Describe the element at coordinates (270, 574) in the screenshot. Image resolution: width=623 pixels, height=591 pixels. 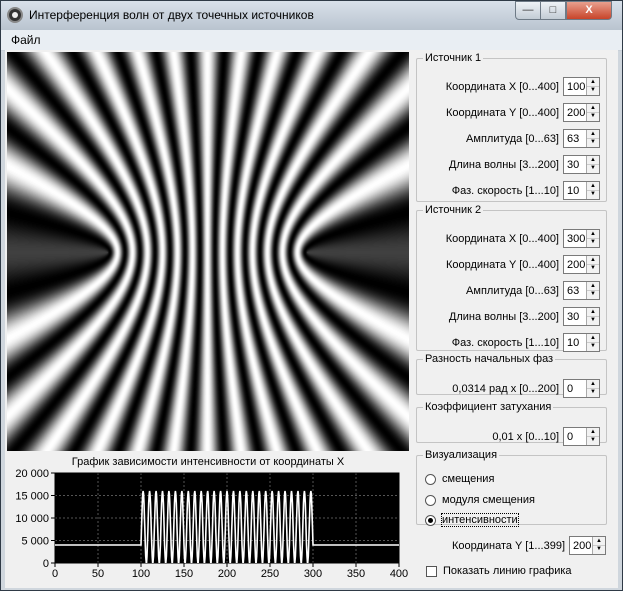
I see `x-tick-label: 250` at that location.